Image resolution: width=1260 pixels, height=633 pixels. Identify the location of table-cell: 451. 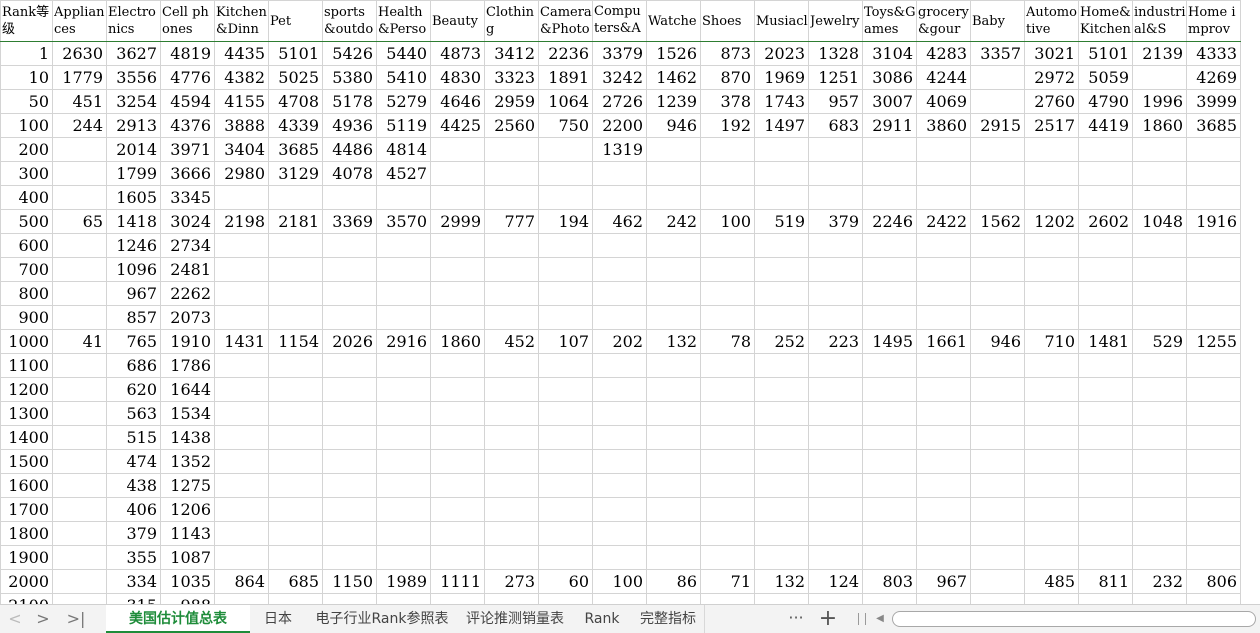
(79, 101).